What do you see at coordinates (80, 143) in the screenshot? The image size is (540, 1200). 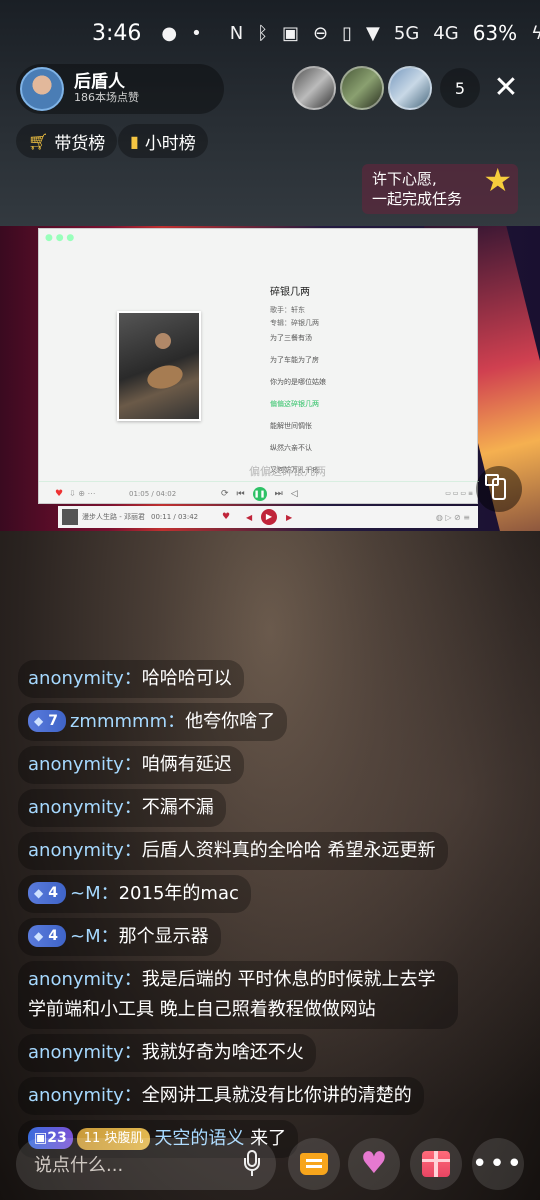 I see `goods-rank-label: 带货榜` at bounding box center [80, 143].